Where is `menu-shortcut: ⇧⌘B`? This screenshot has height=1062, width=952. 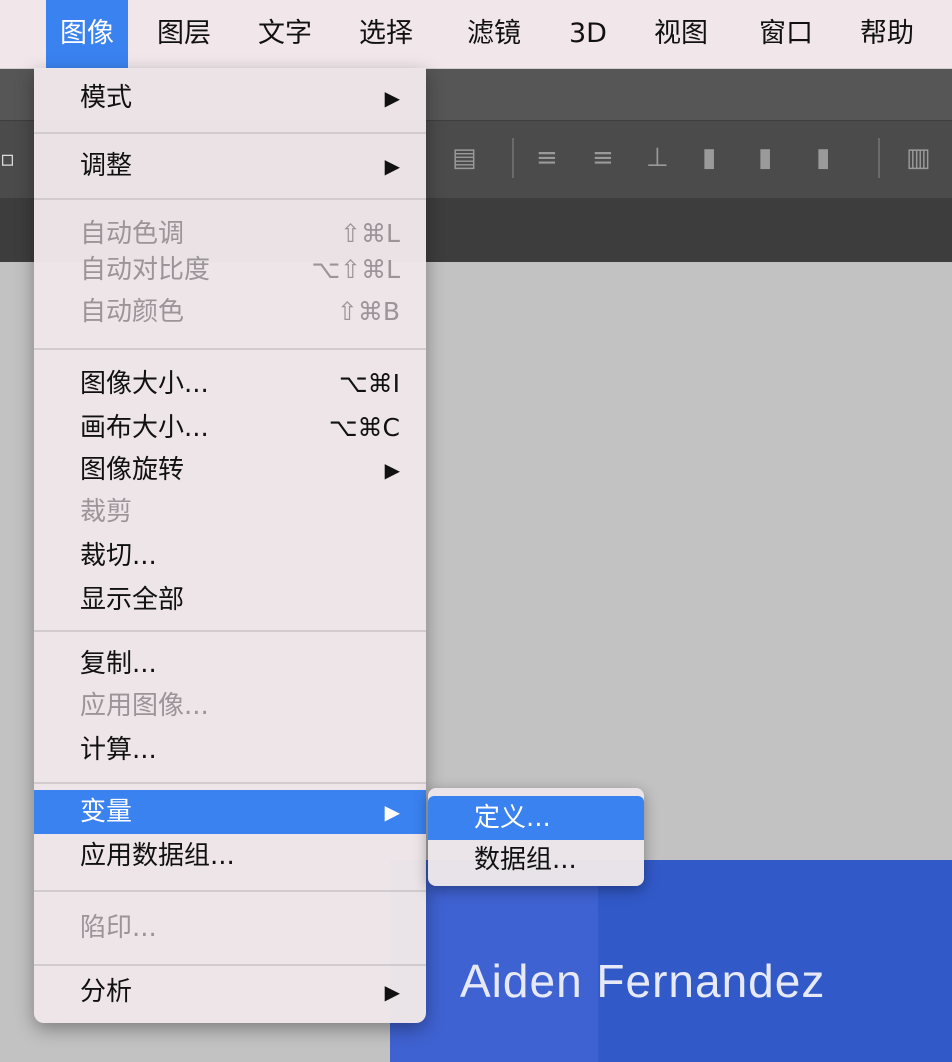 menu-shortcut: ⇧⌘B is located at coordinates (368, 311).